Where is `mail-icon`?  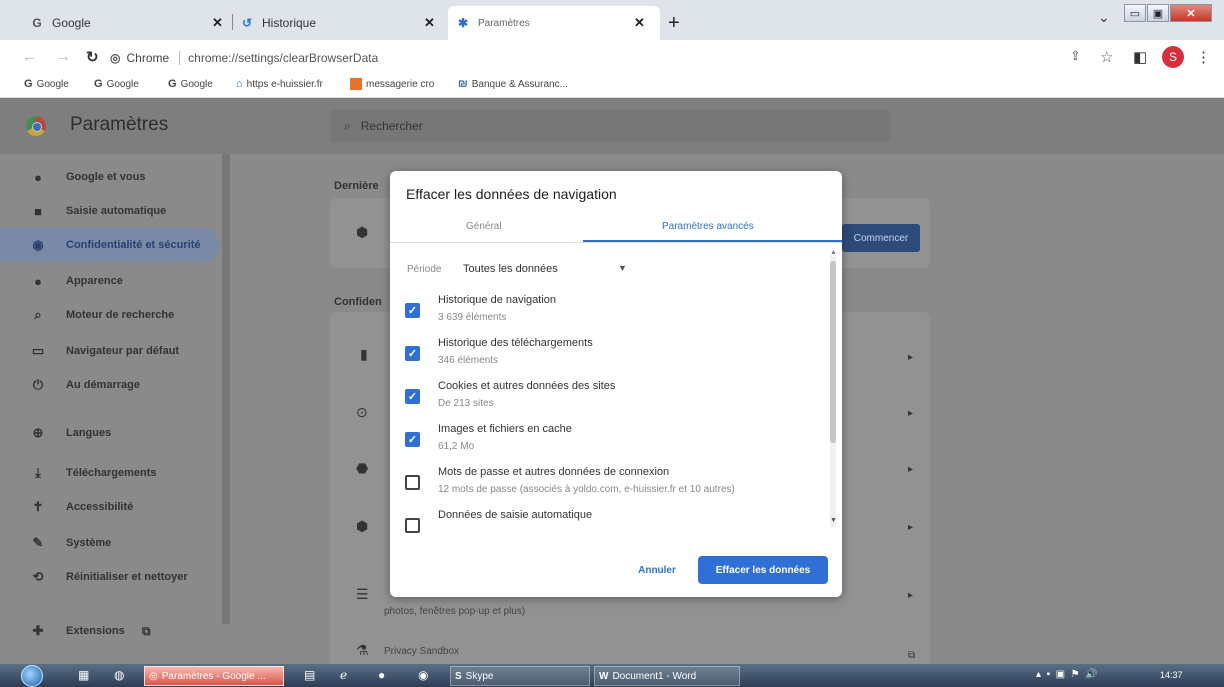 mail-icon is located at coordinates (356, 84).